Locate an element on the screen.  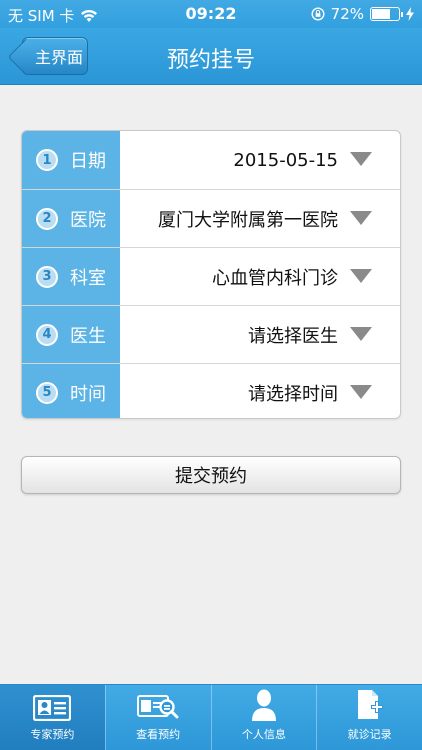
doctor-value: 请选择医生 is located at coordinates (293, 336).